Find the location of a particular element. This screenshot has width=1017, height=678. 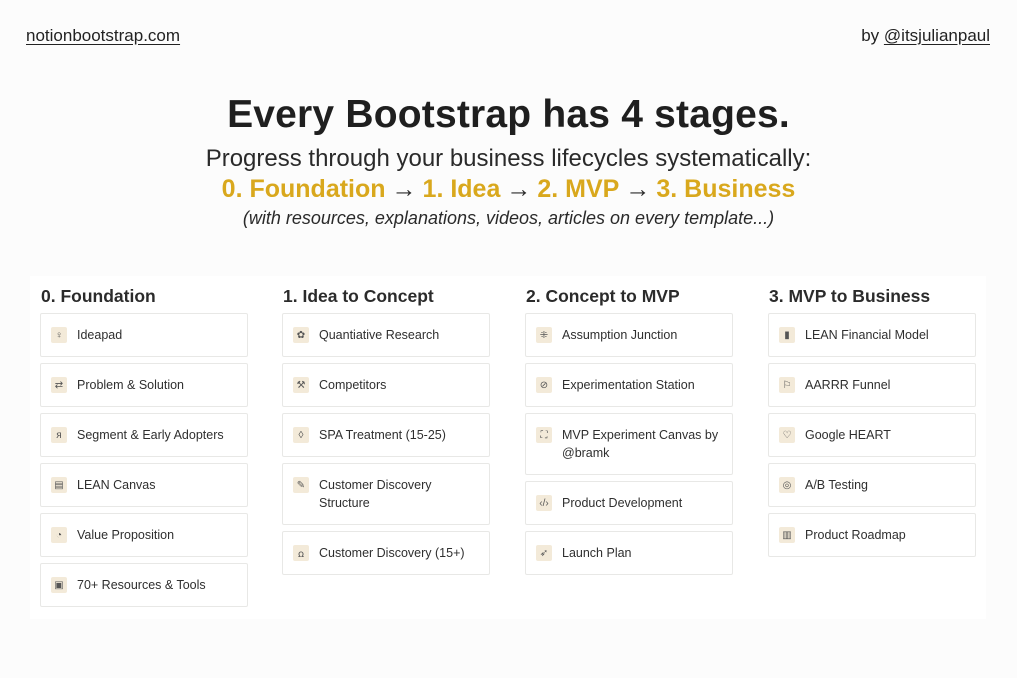

card-label: SPA Treatment (15-25) is located at coordinates (382, 435).